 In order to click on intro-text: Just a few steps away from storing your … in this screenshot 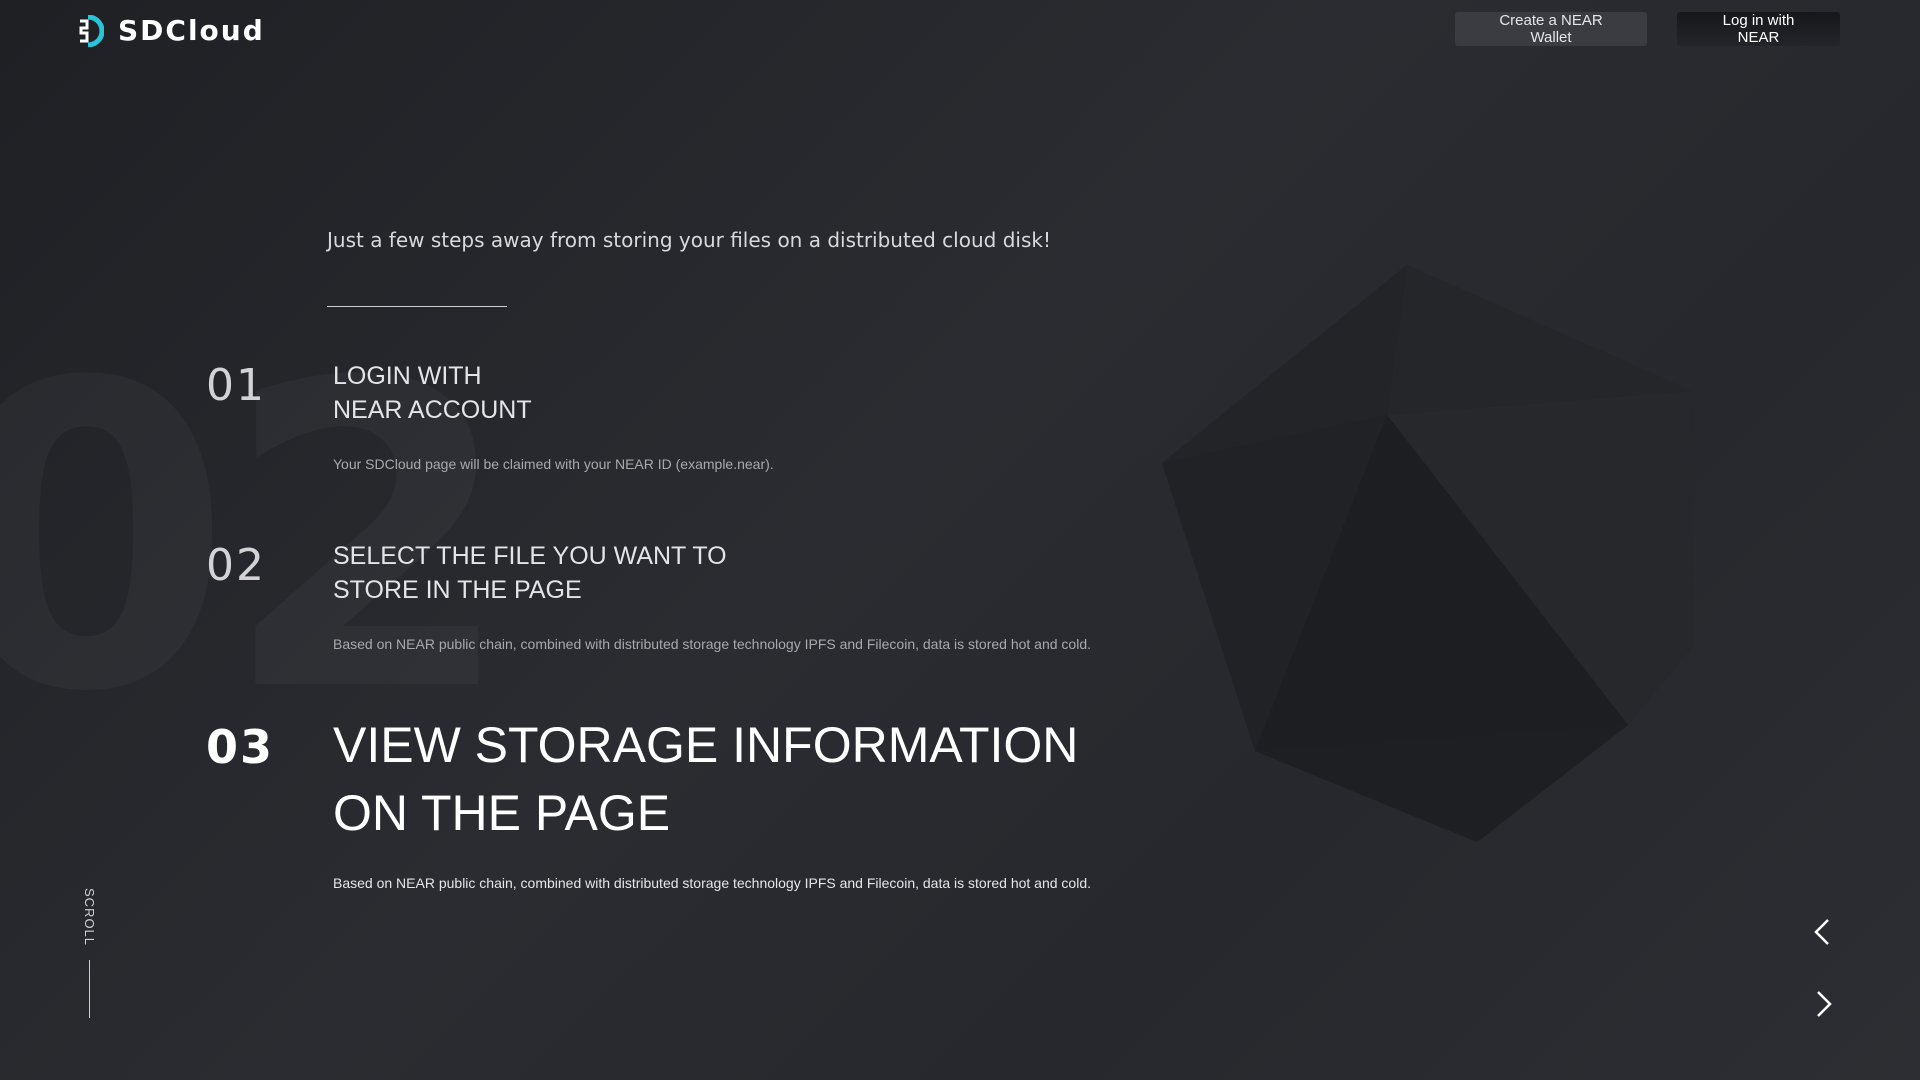, I will do `click(689, 240)`.